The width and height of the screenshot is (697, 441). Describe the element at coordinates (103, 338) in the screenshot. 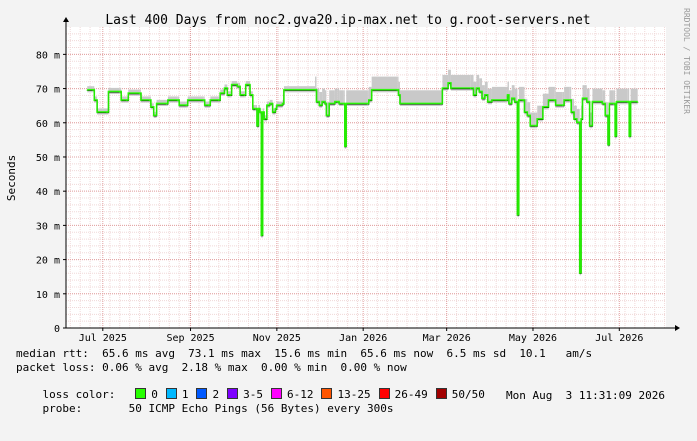

I see `x-tick-label: Jul 2025` at that location.